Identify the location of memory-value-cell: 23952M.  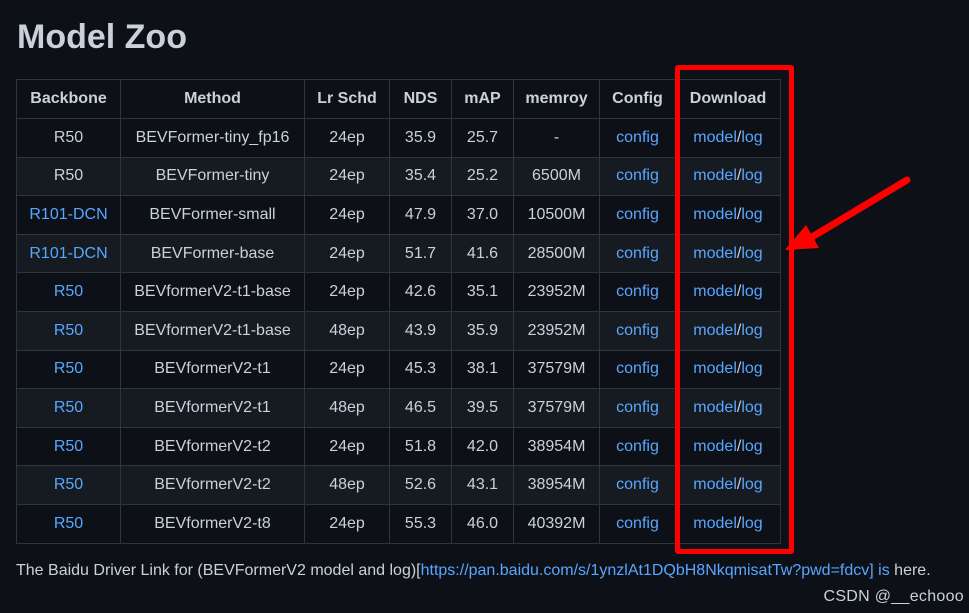
(556, 330).